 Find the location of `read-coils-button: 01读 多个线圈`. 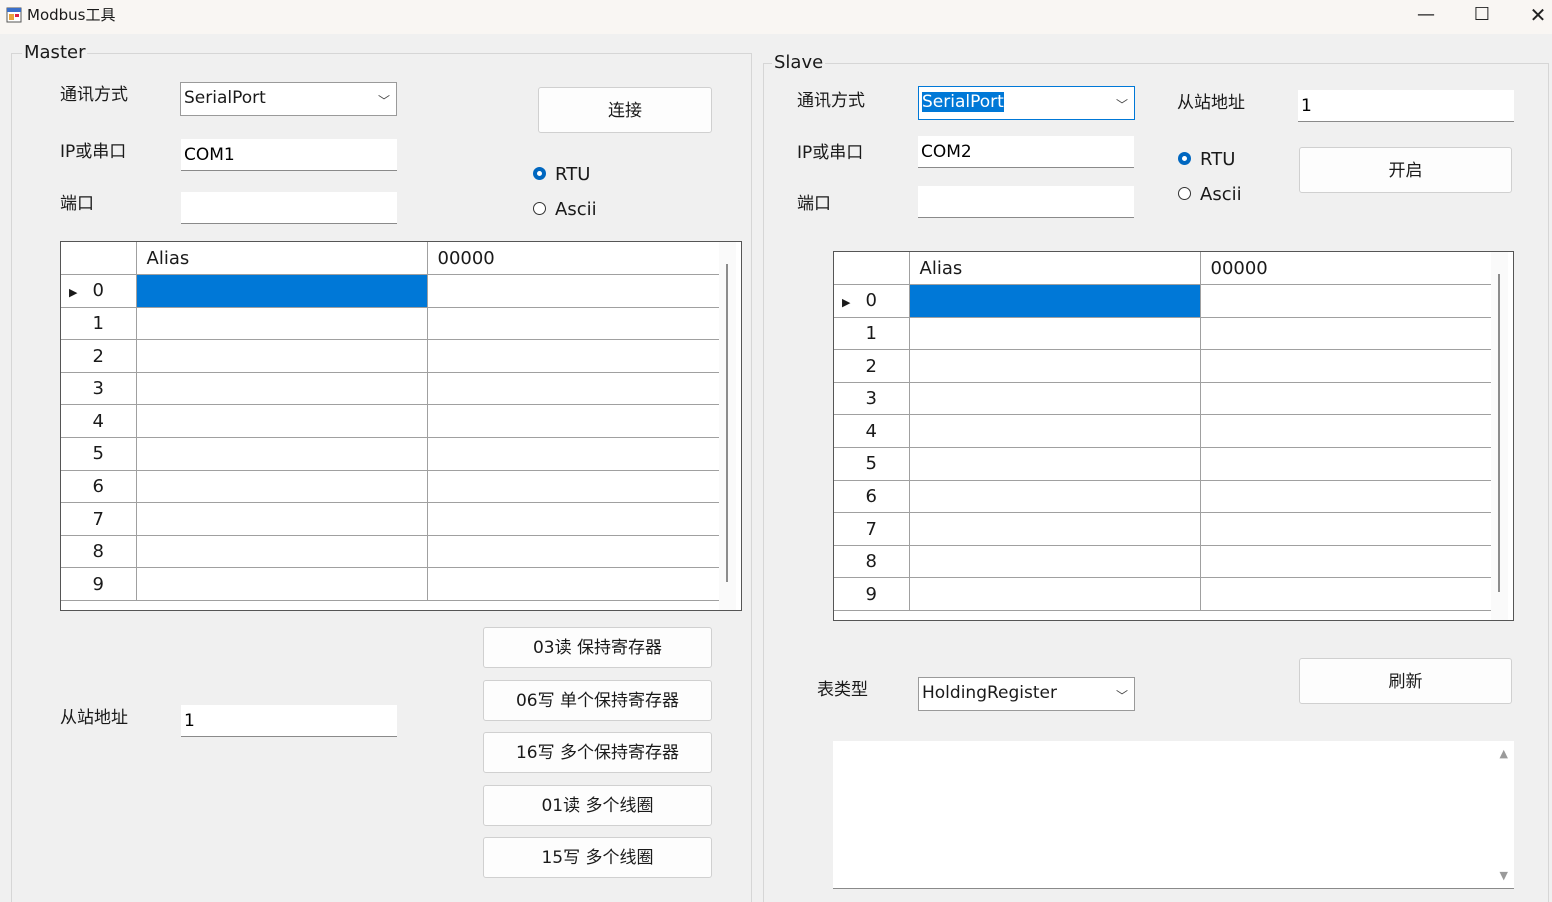

read-coils-button: 01读 多个线圈 is located at coordinates (597, 805).